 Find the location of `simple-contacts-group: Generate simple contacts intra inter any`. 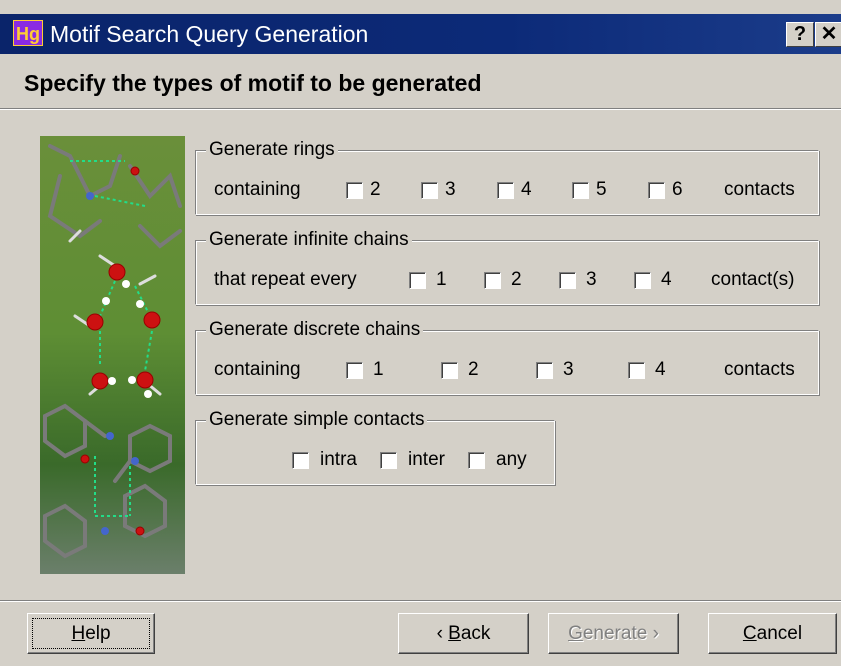

simple-contacts-group: Generate simple contacts intra inter any is located at coordinates (375, 447).